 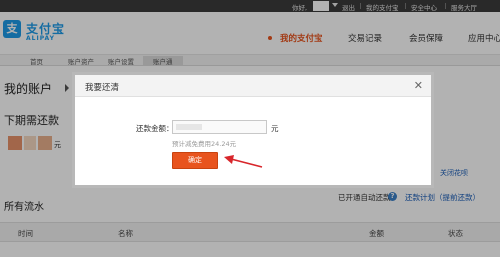 What do you see at coordinates (418, 85) in the screenshot?
I see `close-icon: ✕` at bounding box center [418, 85].